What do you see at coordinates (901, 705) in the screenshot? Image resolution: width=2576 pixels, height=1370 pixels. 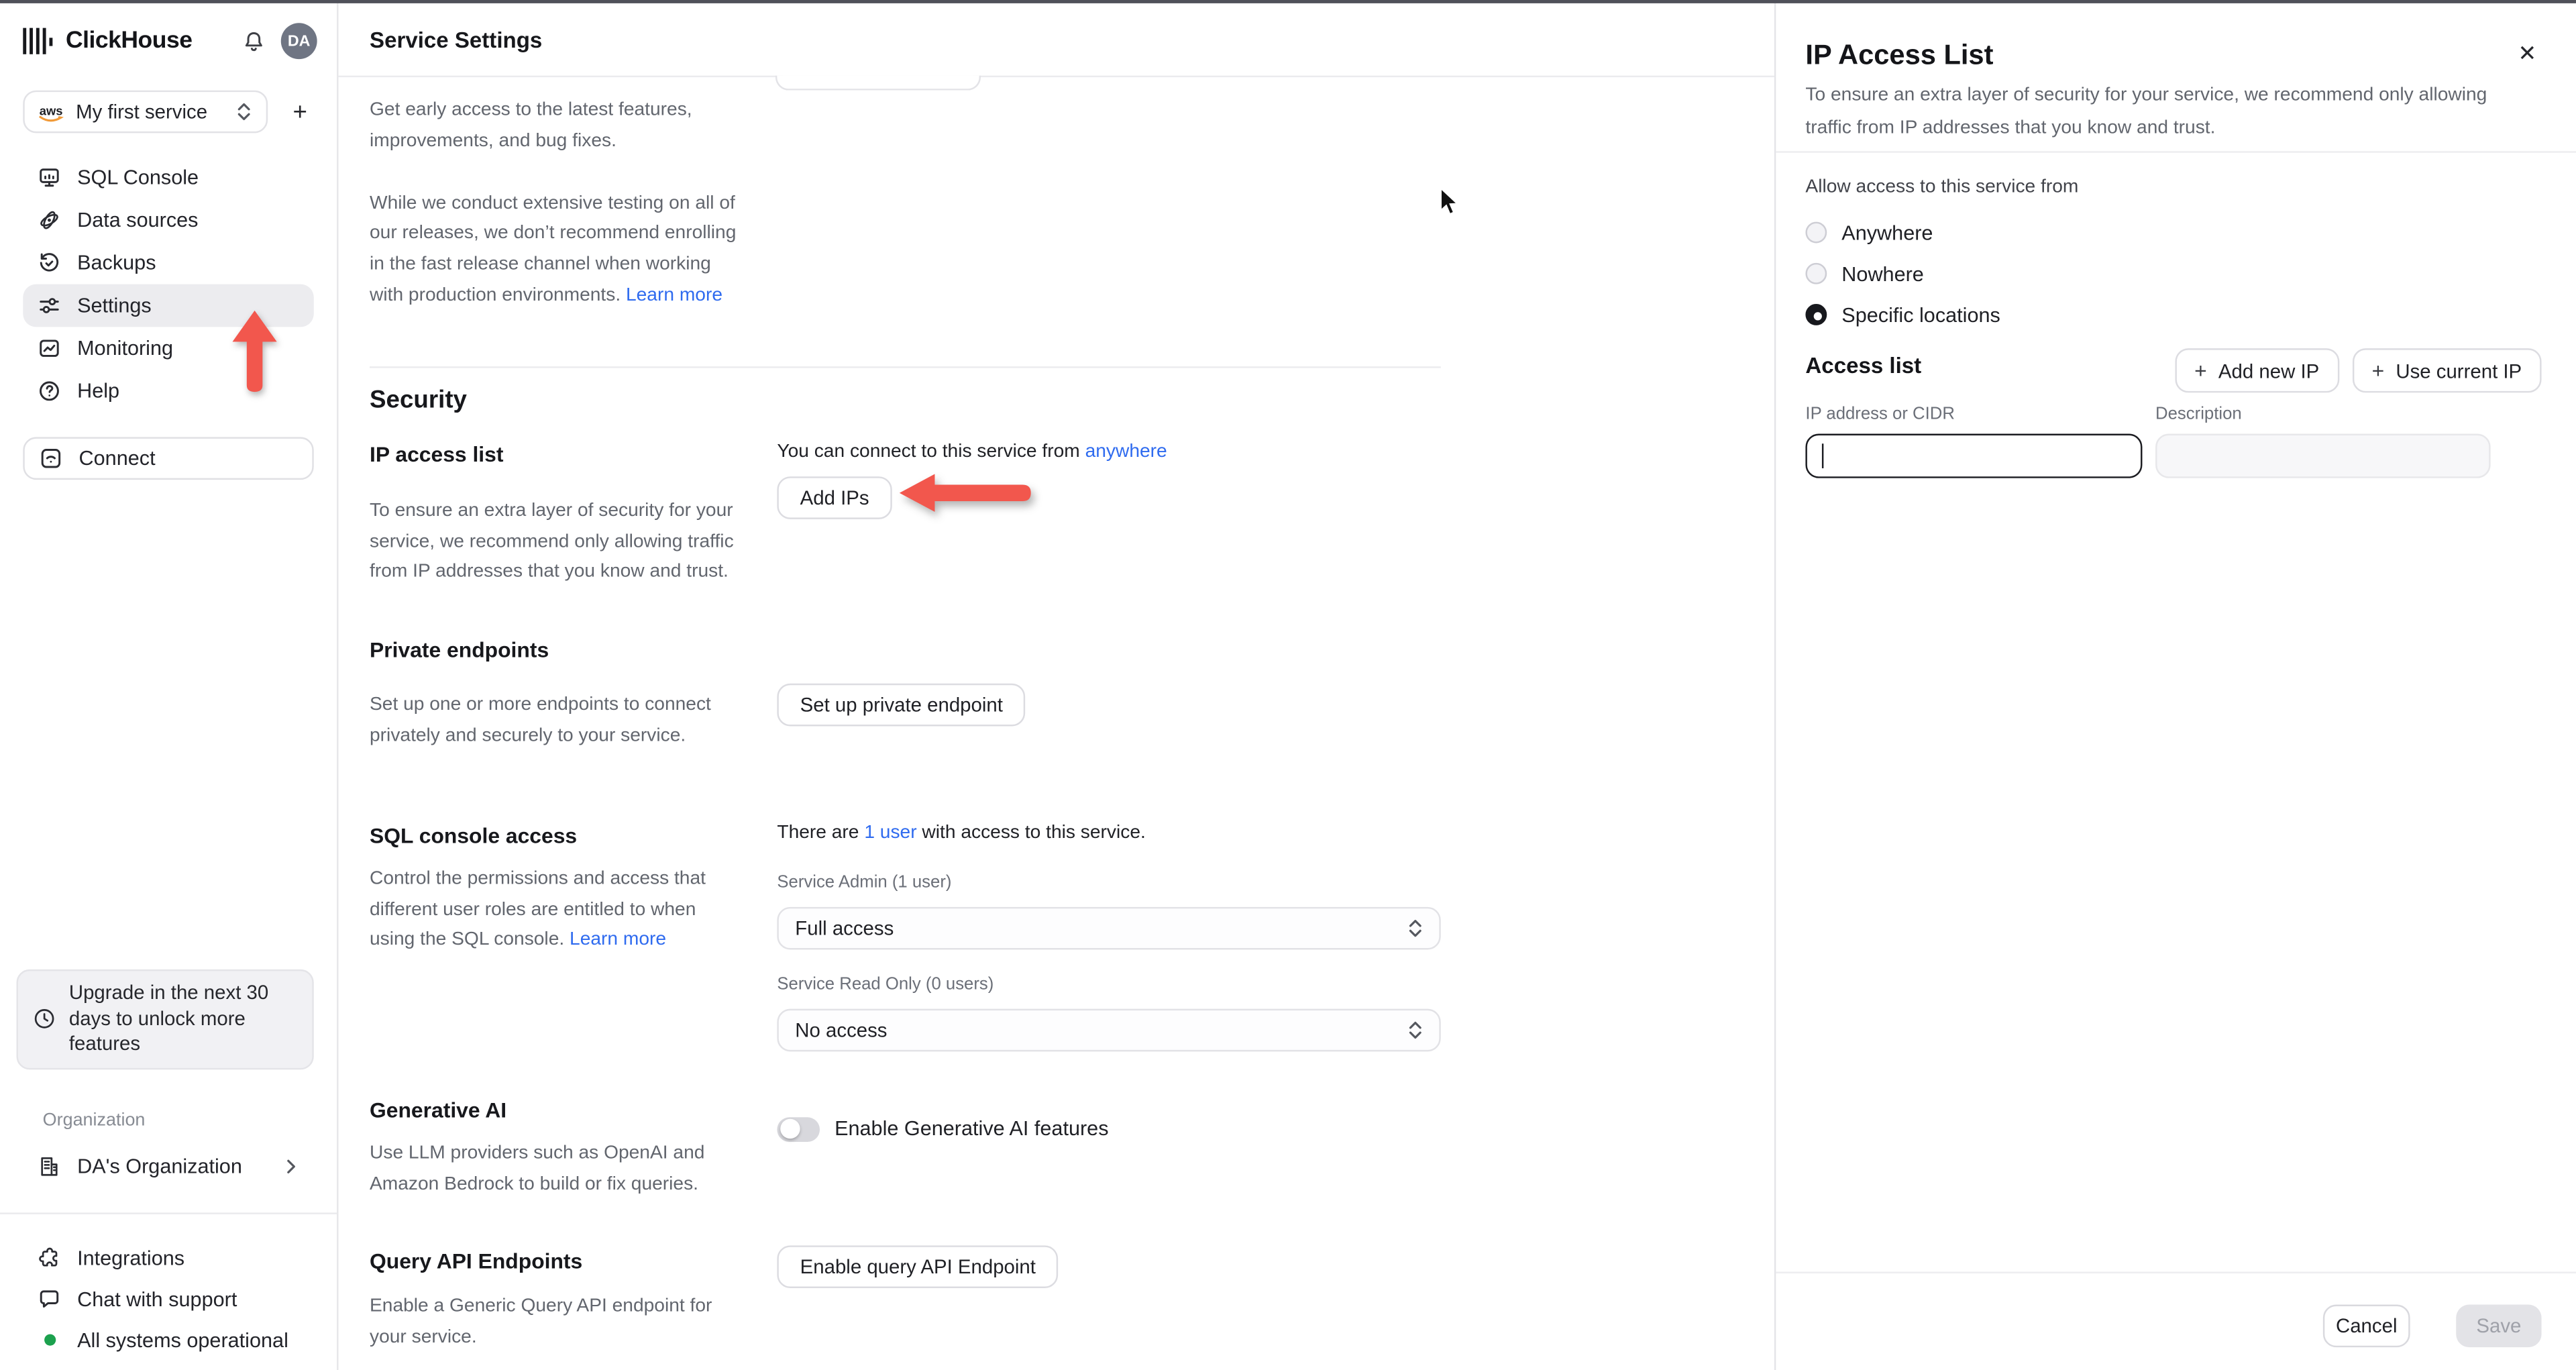 I see `setup-private-endpoint-button: Set up private endpoint` at bounding box center [901, 705].